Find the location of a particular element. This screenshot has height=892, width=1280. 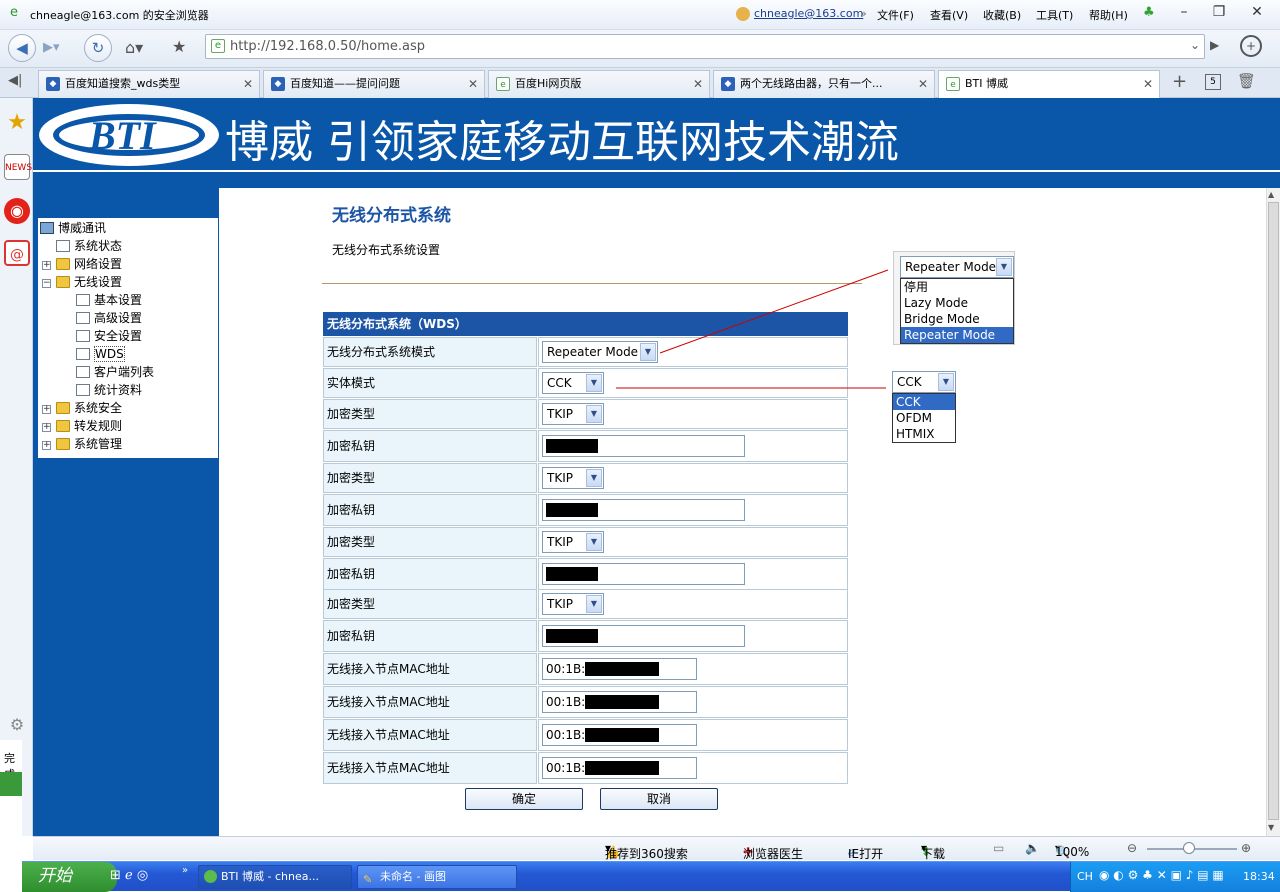

zoom-slider-handle is located at coordinates (1189, 848).